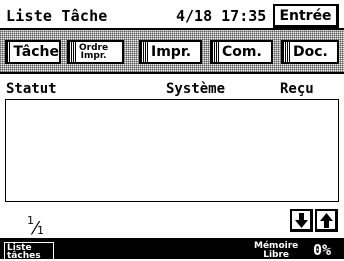  I want to click on scroll-up-button, so click(326, 220).